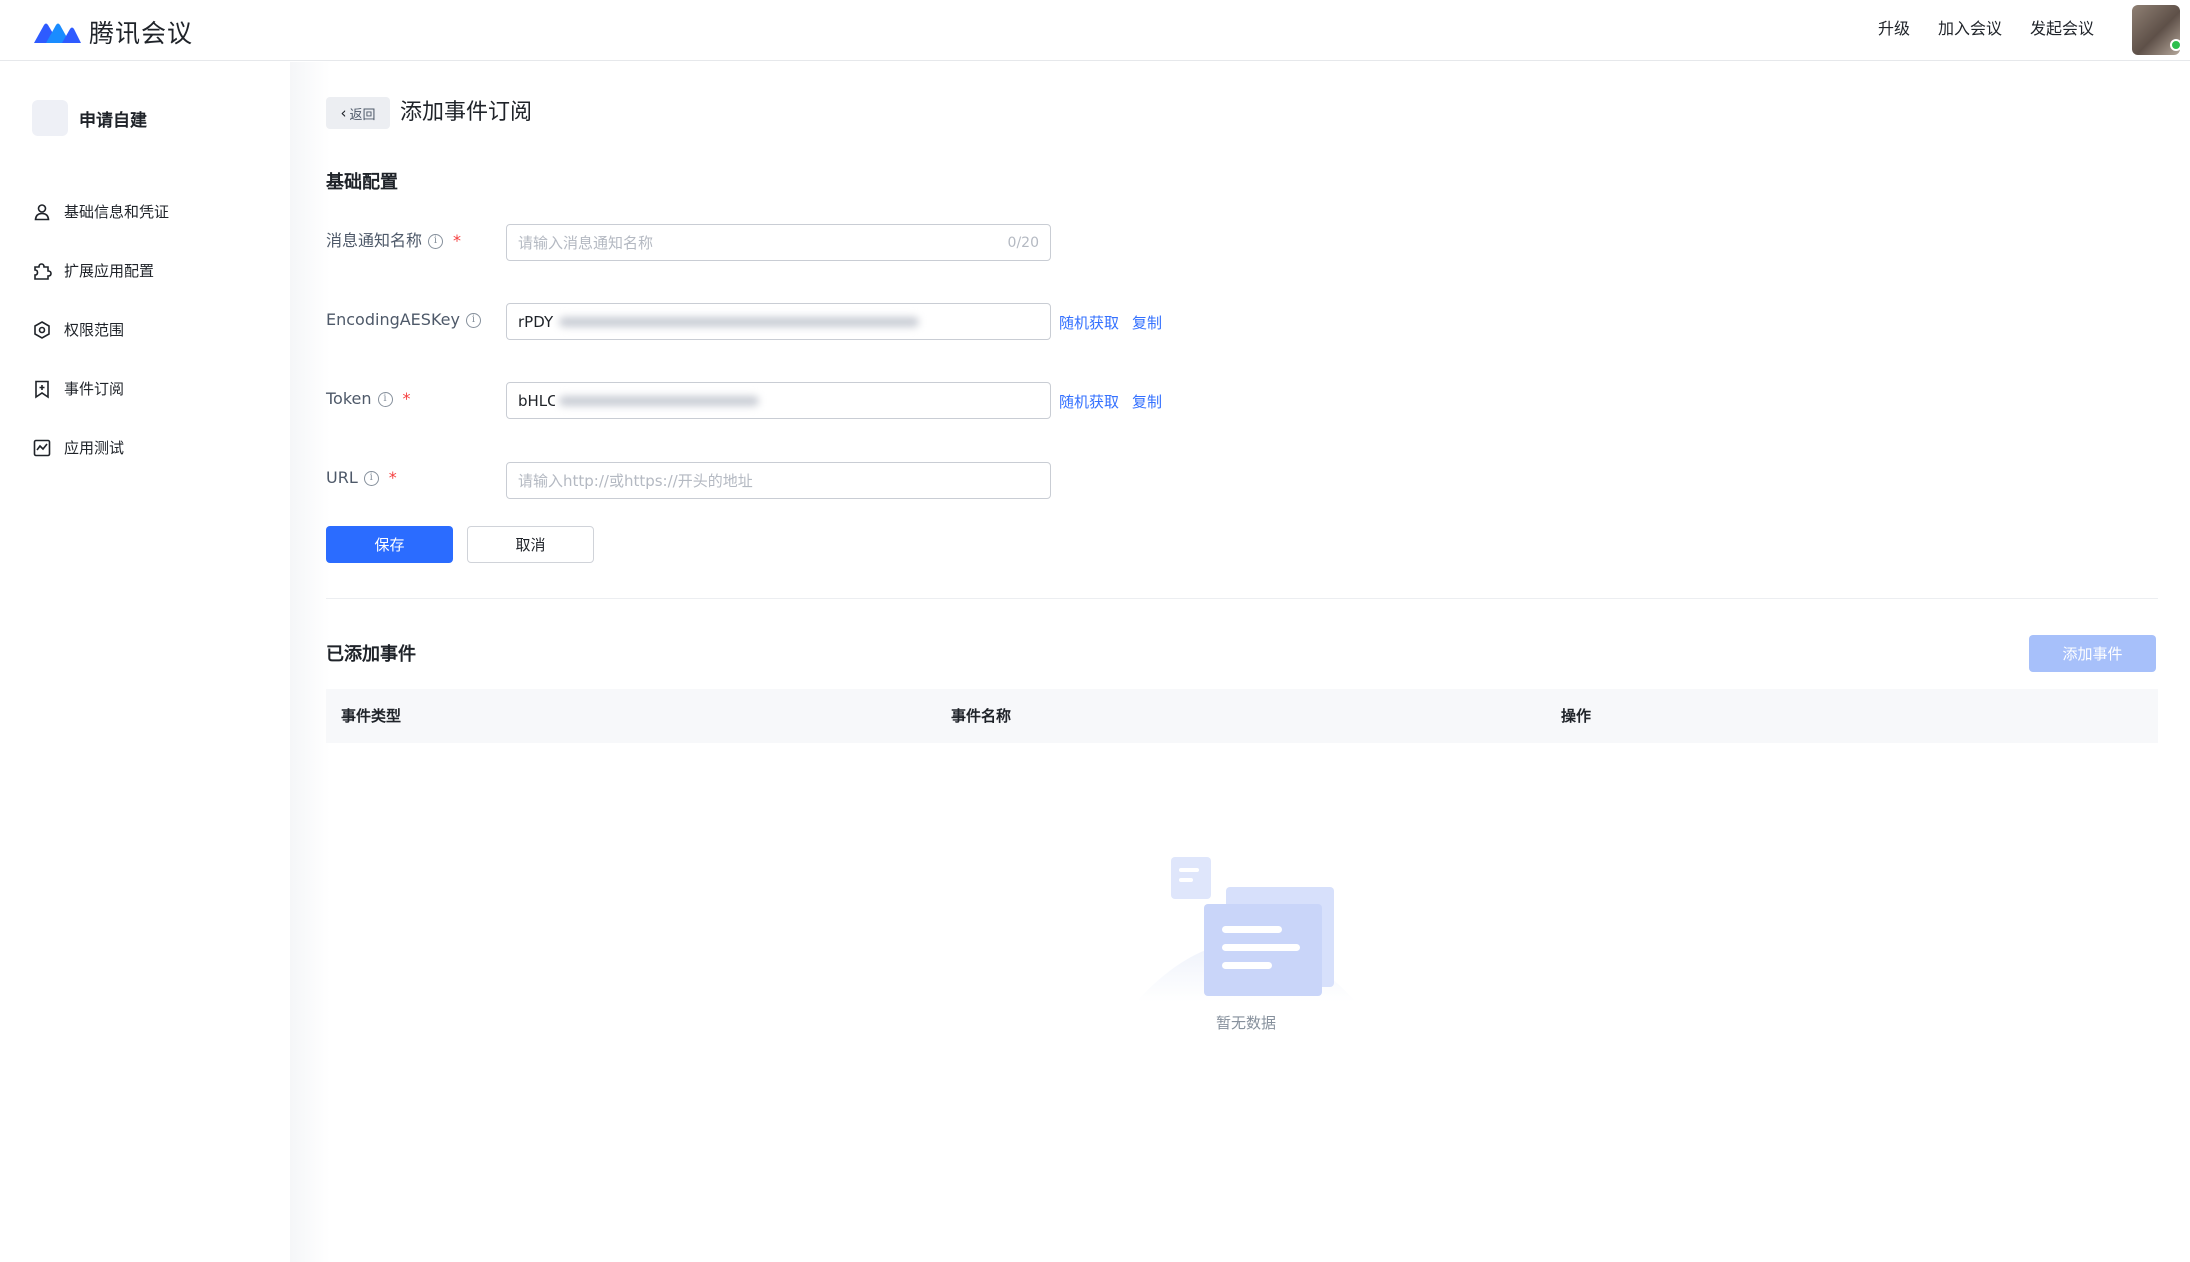  I want to click on top-bar: 腾讯会议 升级 加入会议 发起会议, so click(1095, 30).